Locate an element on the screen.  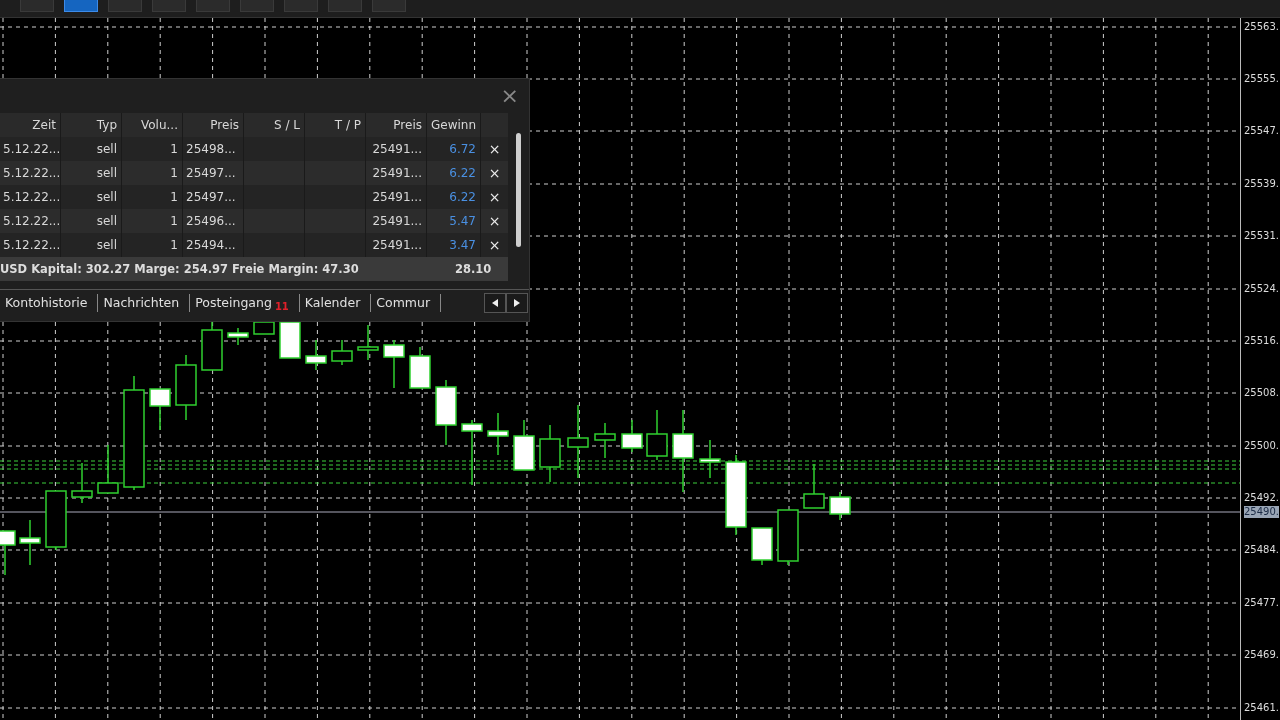
price-label: 25539. is located at coordinates (1261, 184).